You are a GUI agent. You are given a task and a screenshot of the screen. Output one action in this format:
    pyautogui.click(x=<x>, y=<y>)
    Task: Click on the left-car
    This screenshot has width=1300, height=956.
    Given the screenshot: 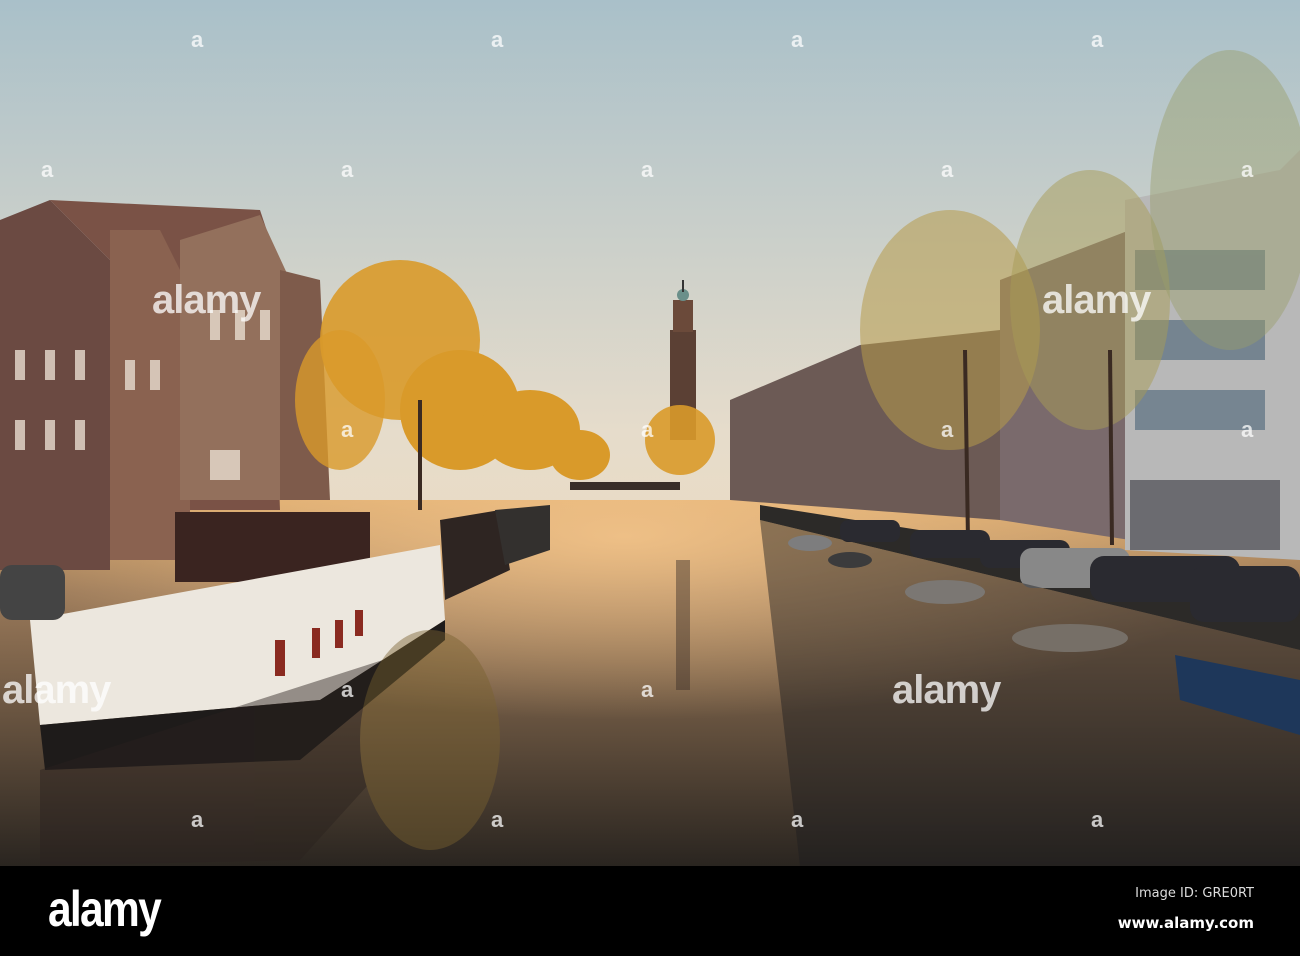 What is the action you would take?
    pyautogui.click(x=32, y=592)
    